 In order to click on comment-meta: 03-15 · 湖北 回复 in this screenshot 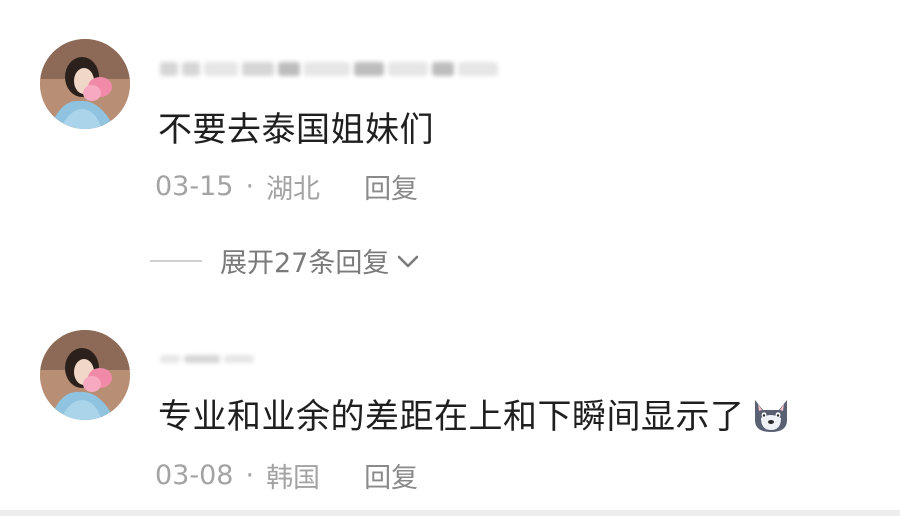, I will do `click(286, 186)`.